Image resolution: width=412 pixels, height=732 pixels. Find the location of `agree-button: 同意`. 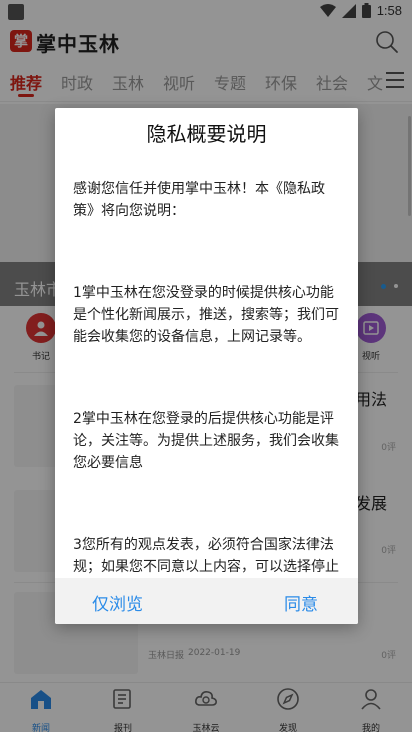

agree-button: 同意 is located at coordinates (301, 602).